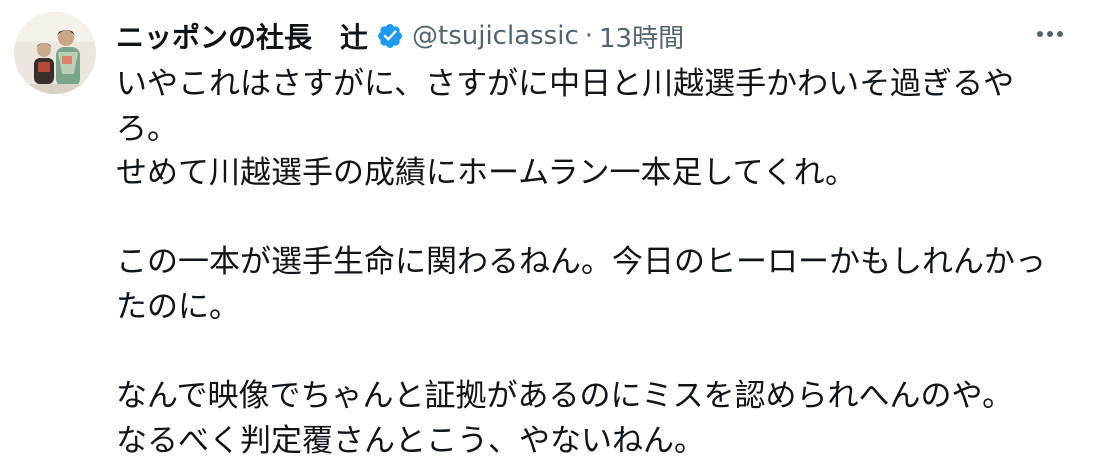  I want to click on tweet-text-line: なんで映像でちゃんと証拠があるのにミスを認められへんのや。, so click(565, 396).